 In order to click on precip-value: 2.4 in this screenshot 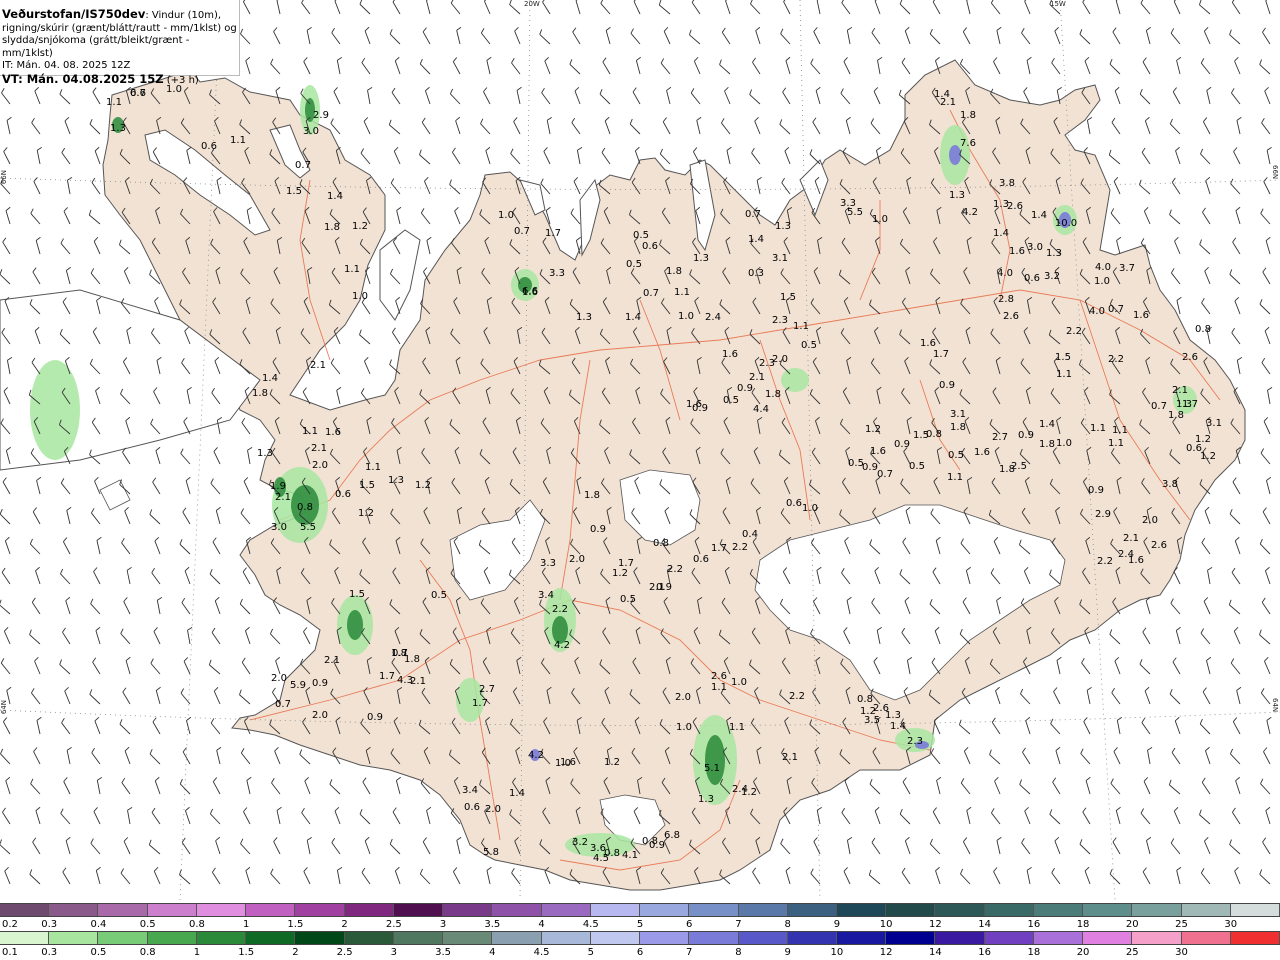, I will do `click(713, 317)`.